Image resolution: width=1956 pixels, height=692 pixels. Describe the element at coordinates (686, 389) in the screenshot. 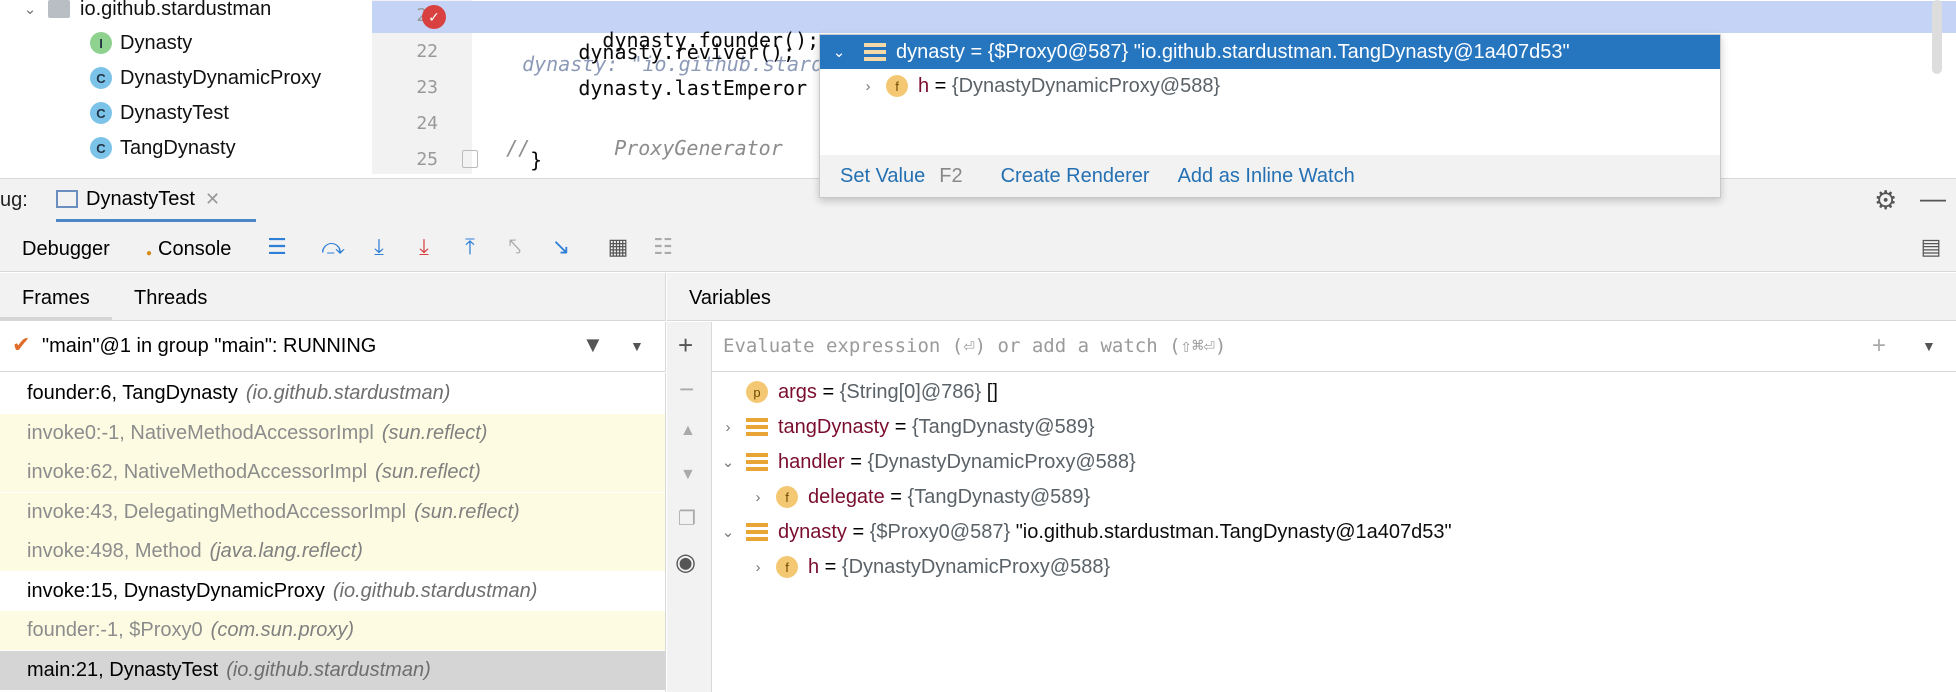

I see `remove-icon: −` at that location.